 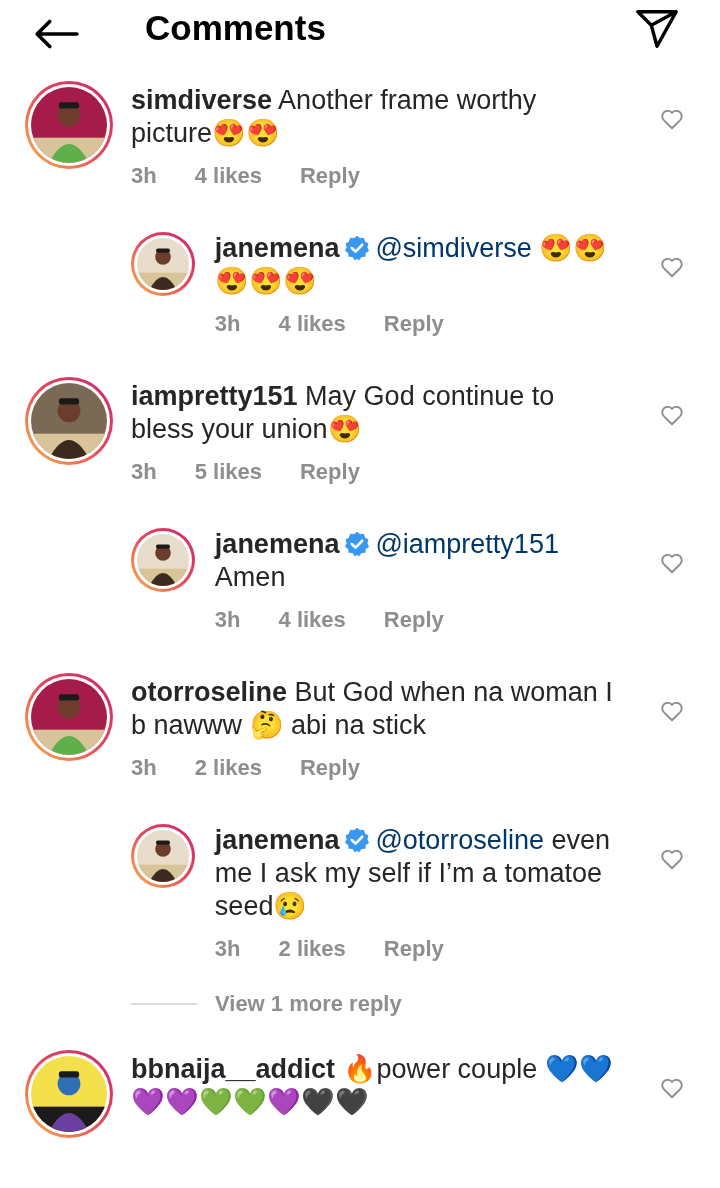 I want to click on comment-text: simdiverse Another frame worthy picture😍😍, so click(x=334, y=117).